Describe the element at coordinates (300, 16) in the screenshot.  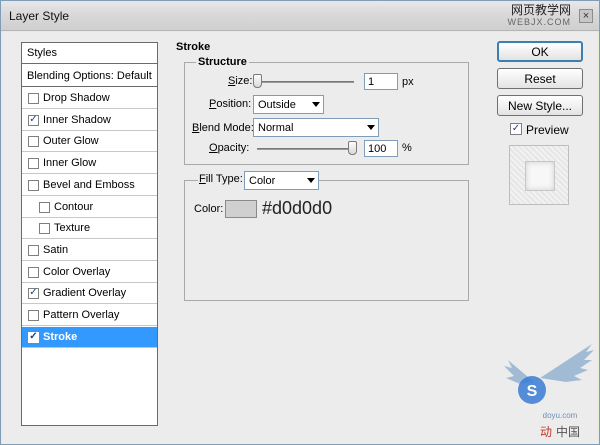
I see `title-bar: Layer Style 网页教学网 WEBJX.COM ×` at that location.